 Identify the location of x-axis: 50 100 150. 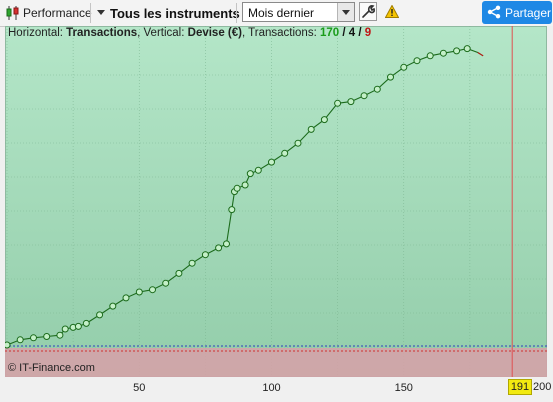
(279, 389).